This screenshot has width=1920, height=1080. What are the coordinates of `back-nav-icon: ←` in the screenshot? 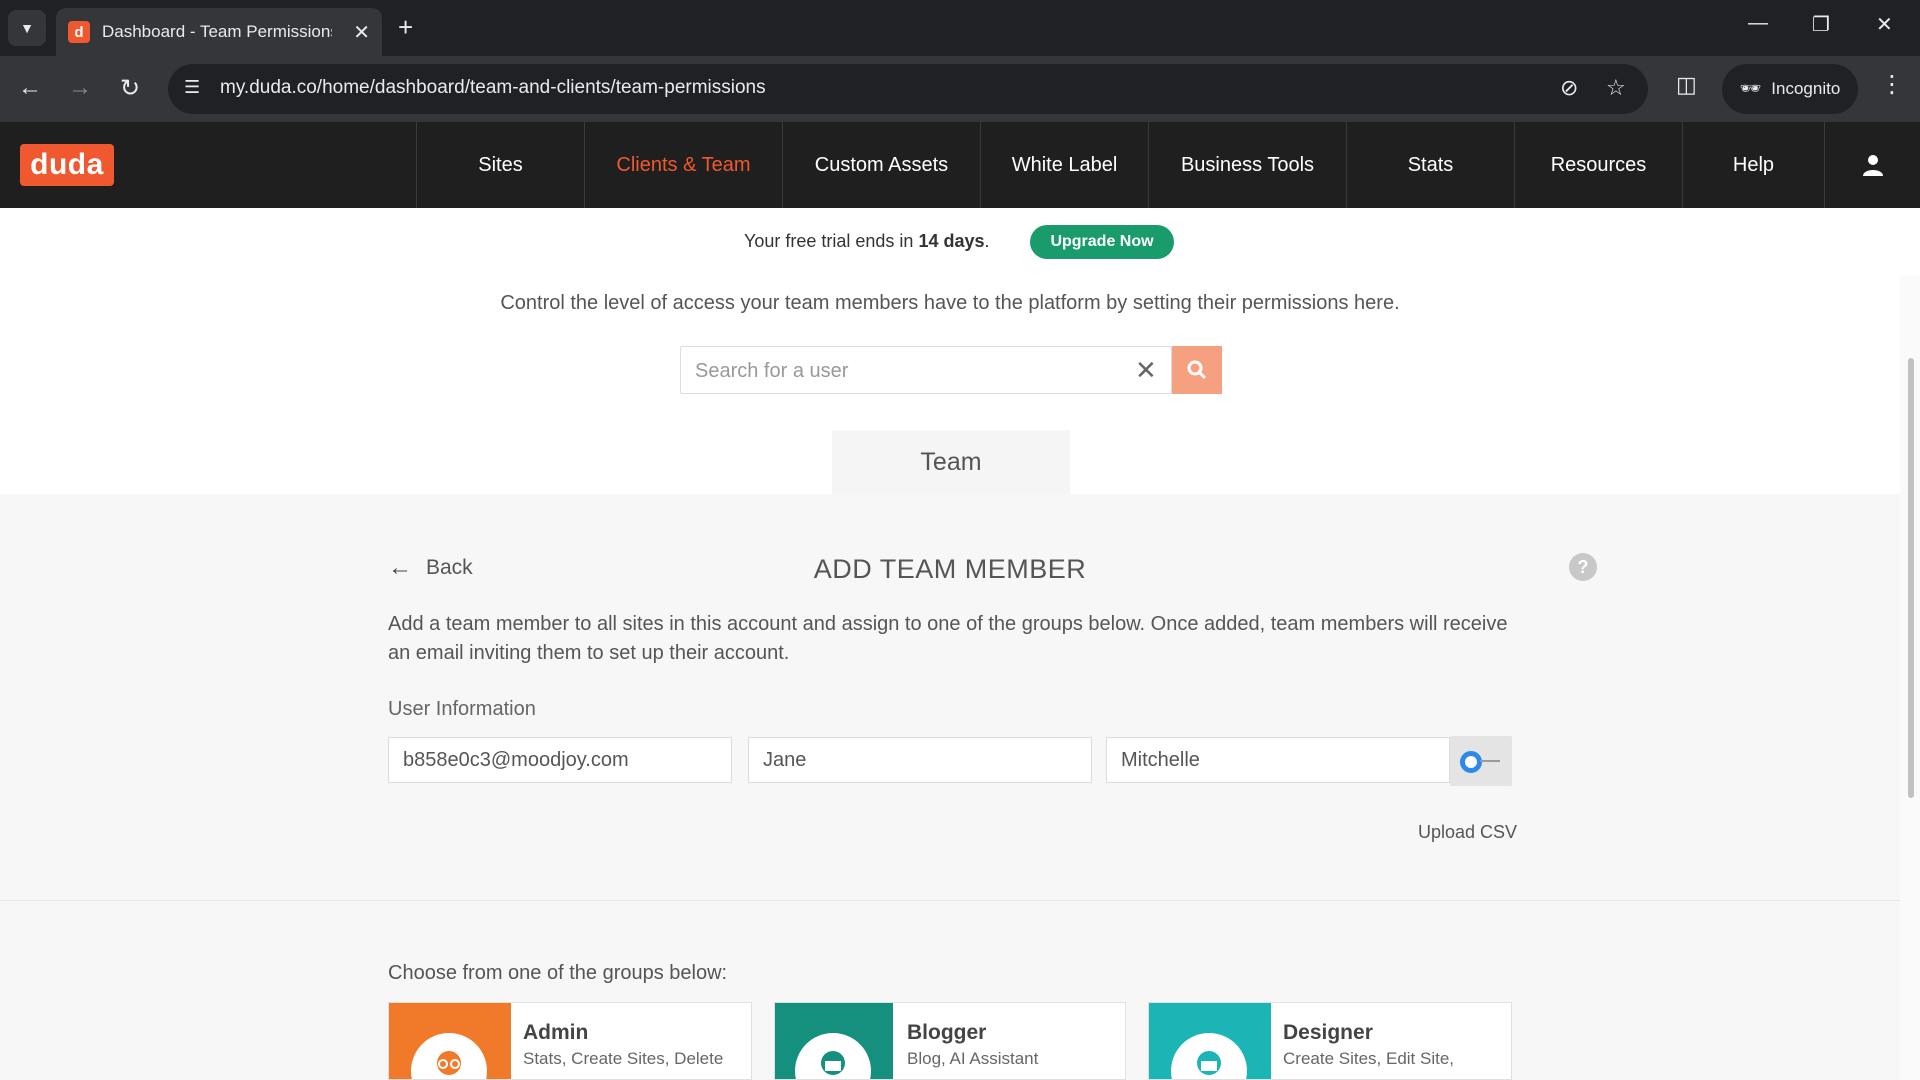 It's located at (30, 88).